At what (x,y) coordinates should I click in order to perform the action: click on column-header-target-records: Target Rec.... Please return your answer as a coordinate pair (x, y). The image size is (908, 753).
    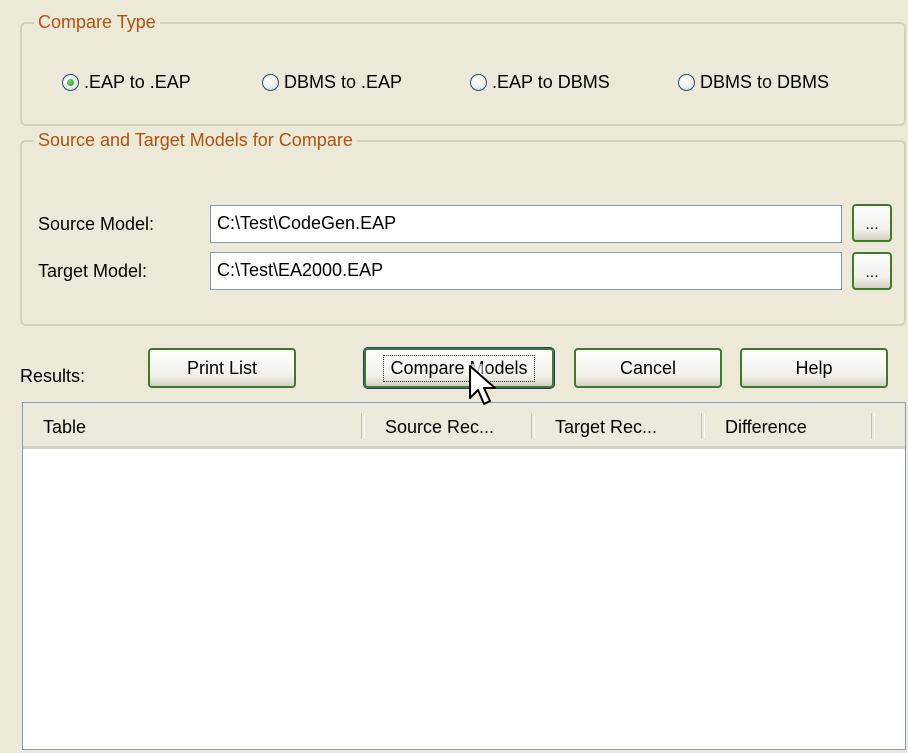
    Looking at the image, I should click on (620, 424).